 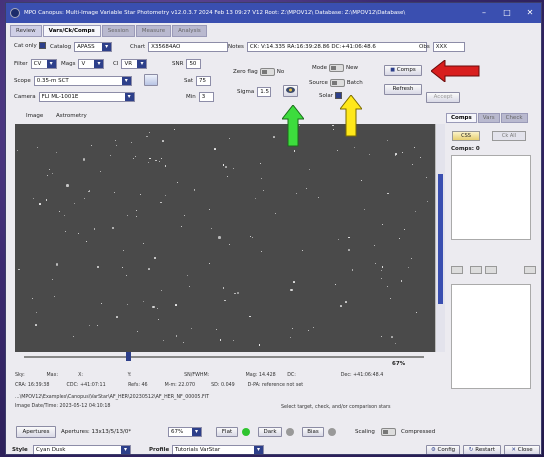 What do you see at coordinates (336, 68) in the screenshot?
I see `mode-toggle` at bounding box center [336, 68].